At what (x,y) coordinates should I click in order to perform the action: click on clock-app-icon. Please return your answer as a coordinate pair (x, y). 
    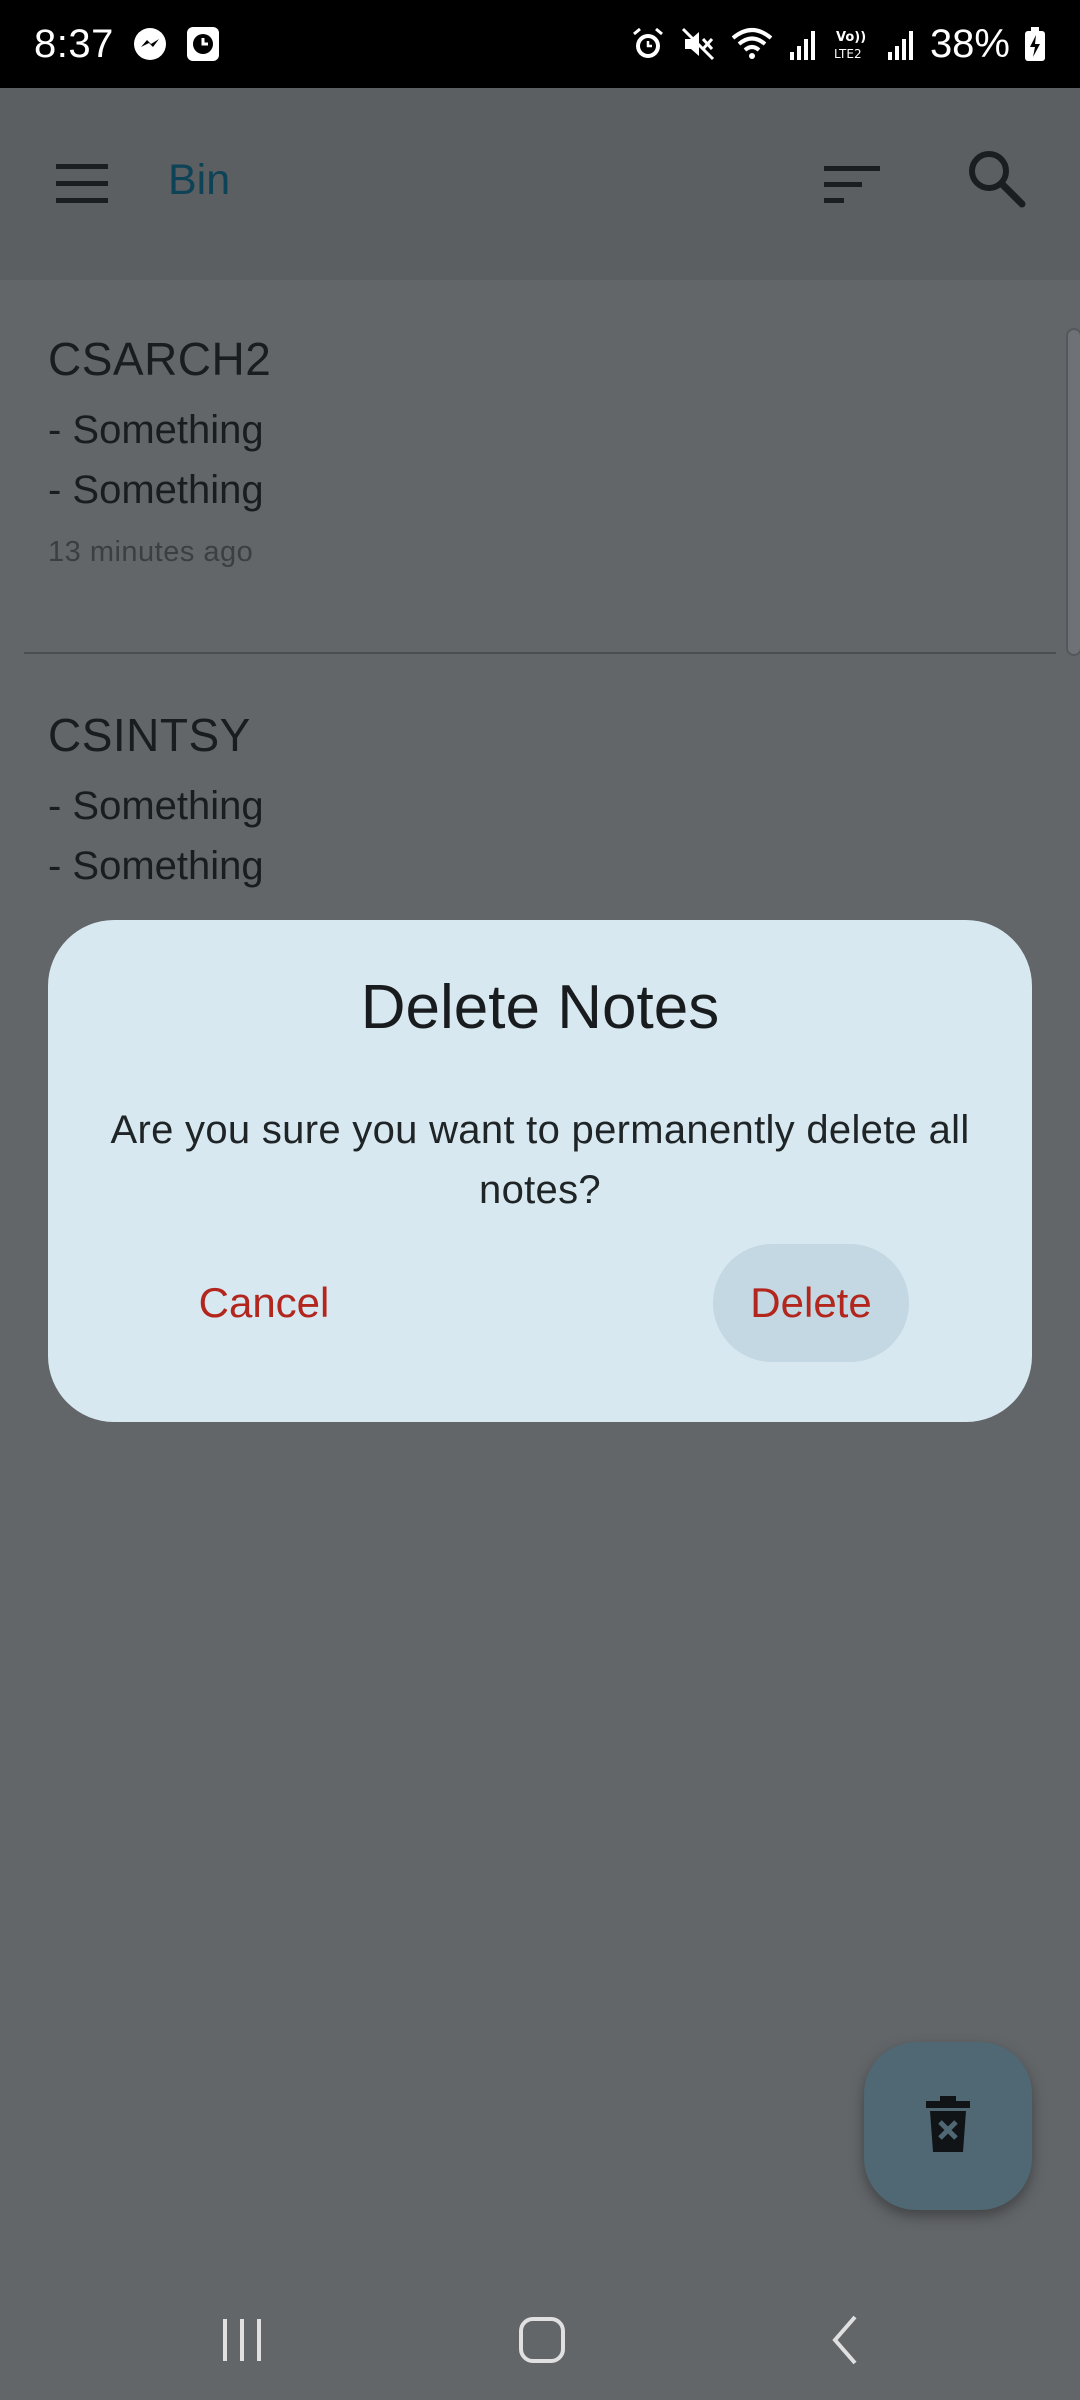
    Looking at the image, I should click on (203, 44).